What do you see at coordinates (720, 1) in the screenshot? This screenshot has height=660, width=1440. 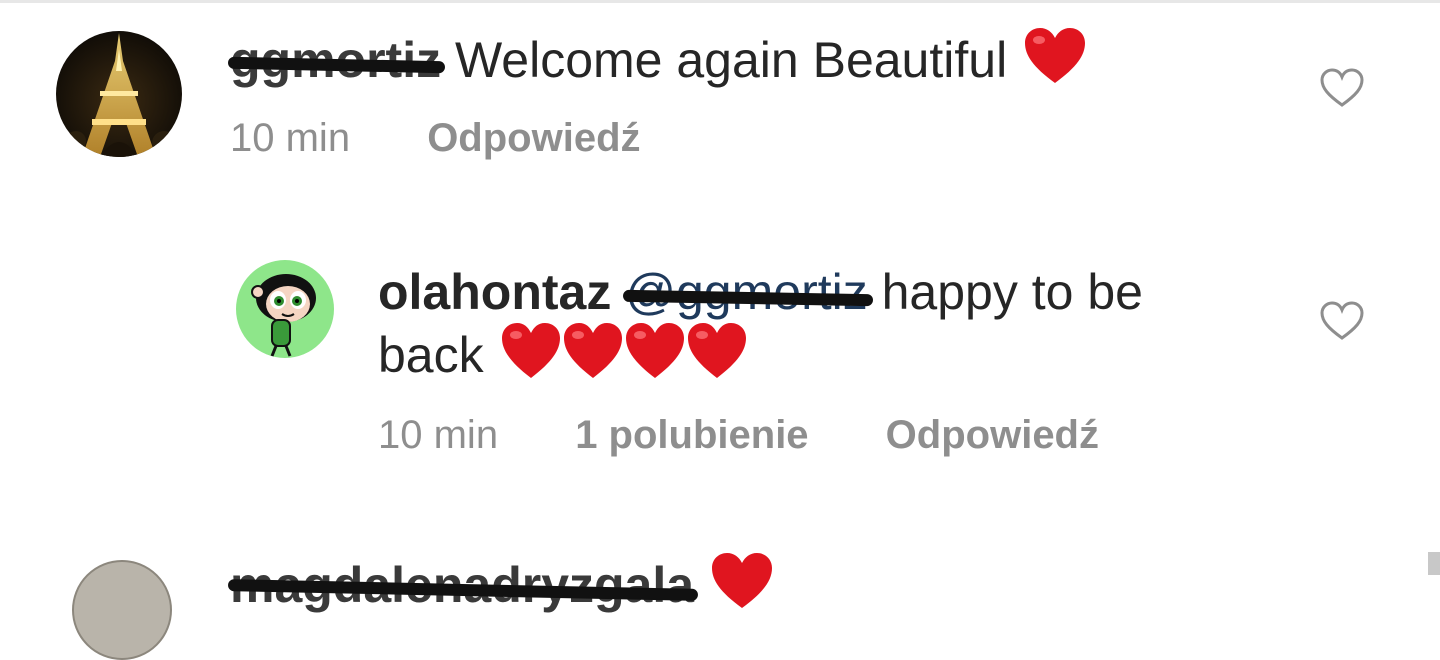 I see `top-divider` at bounding box center [720, 1].